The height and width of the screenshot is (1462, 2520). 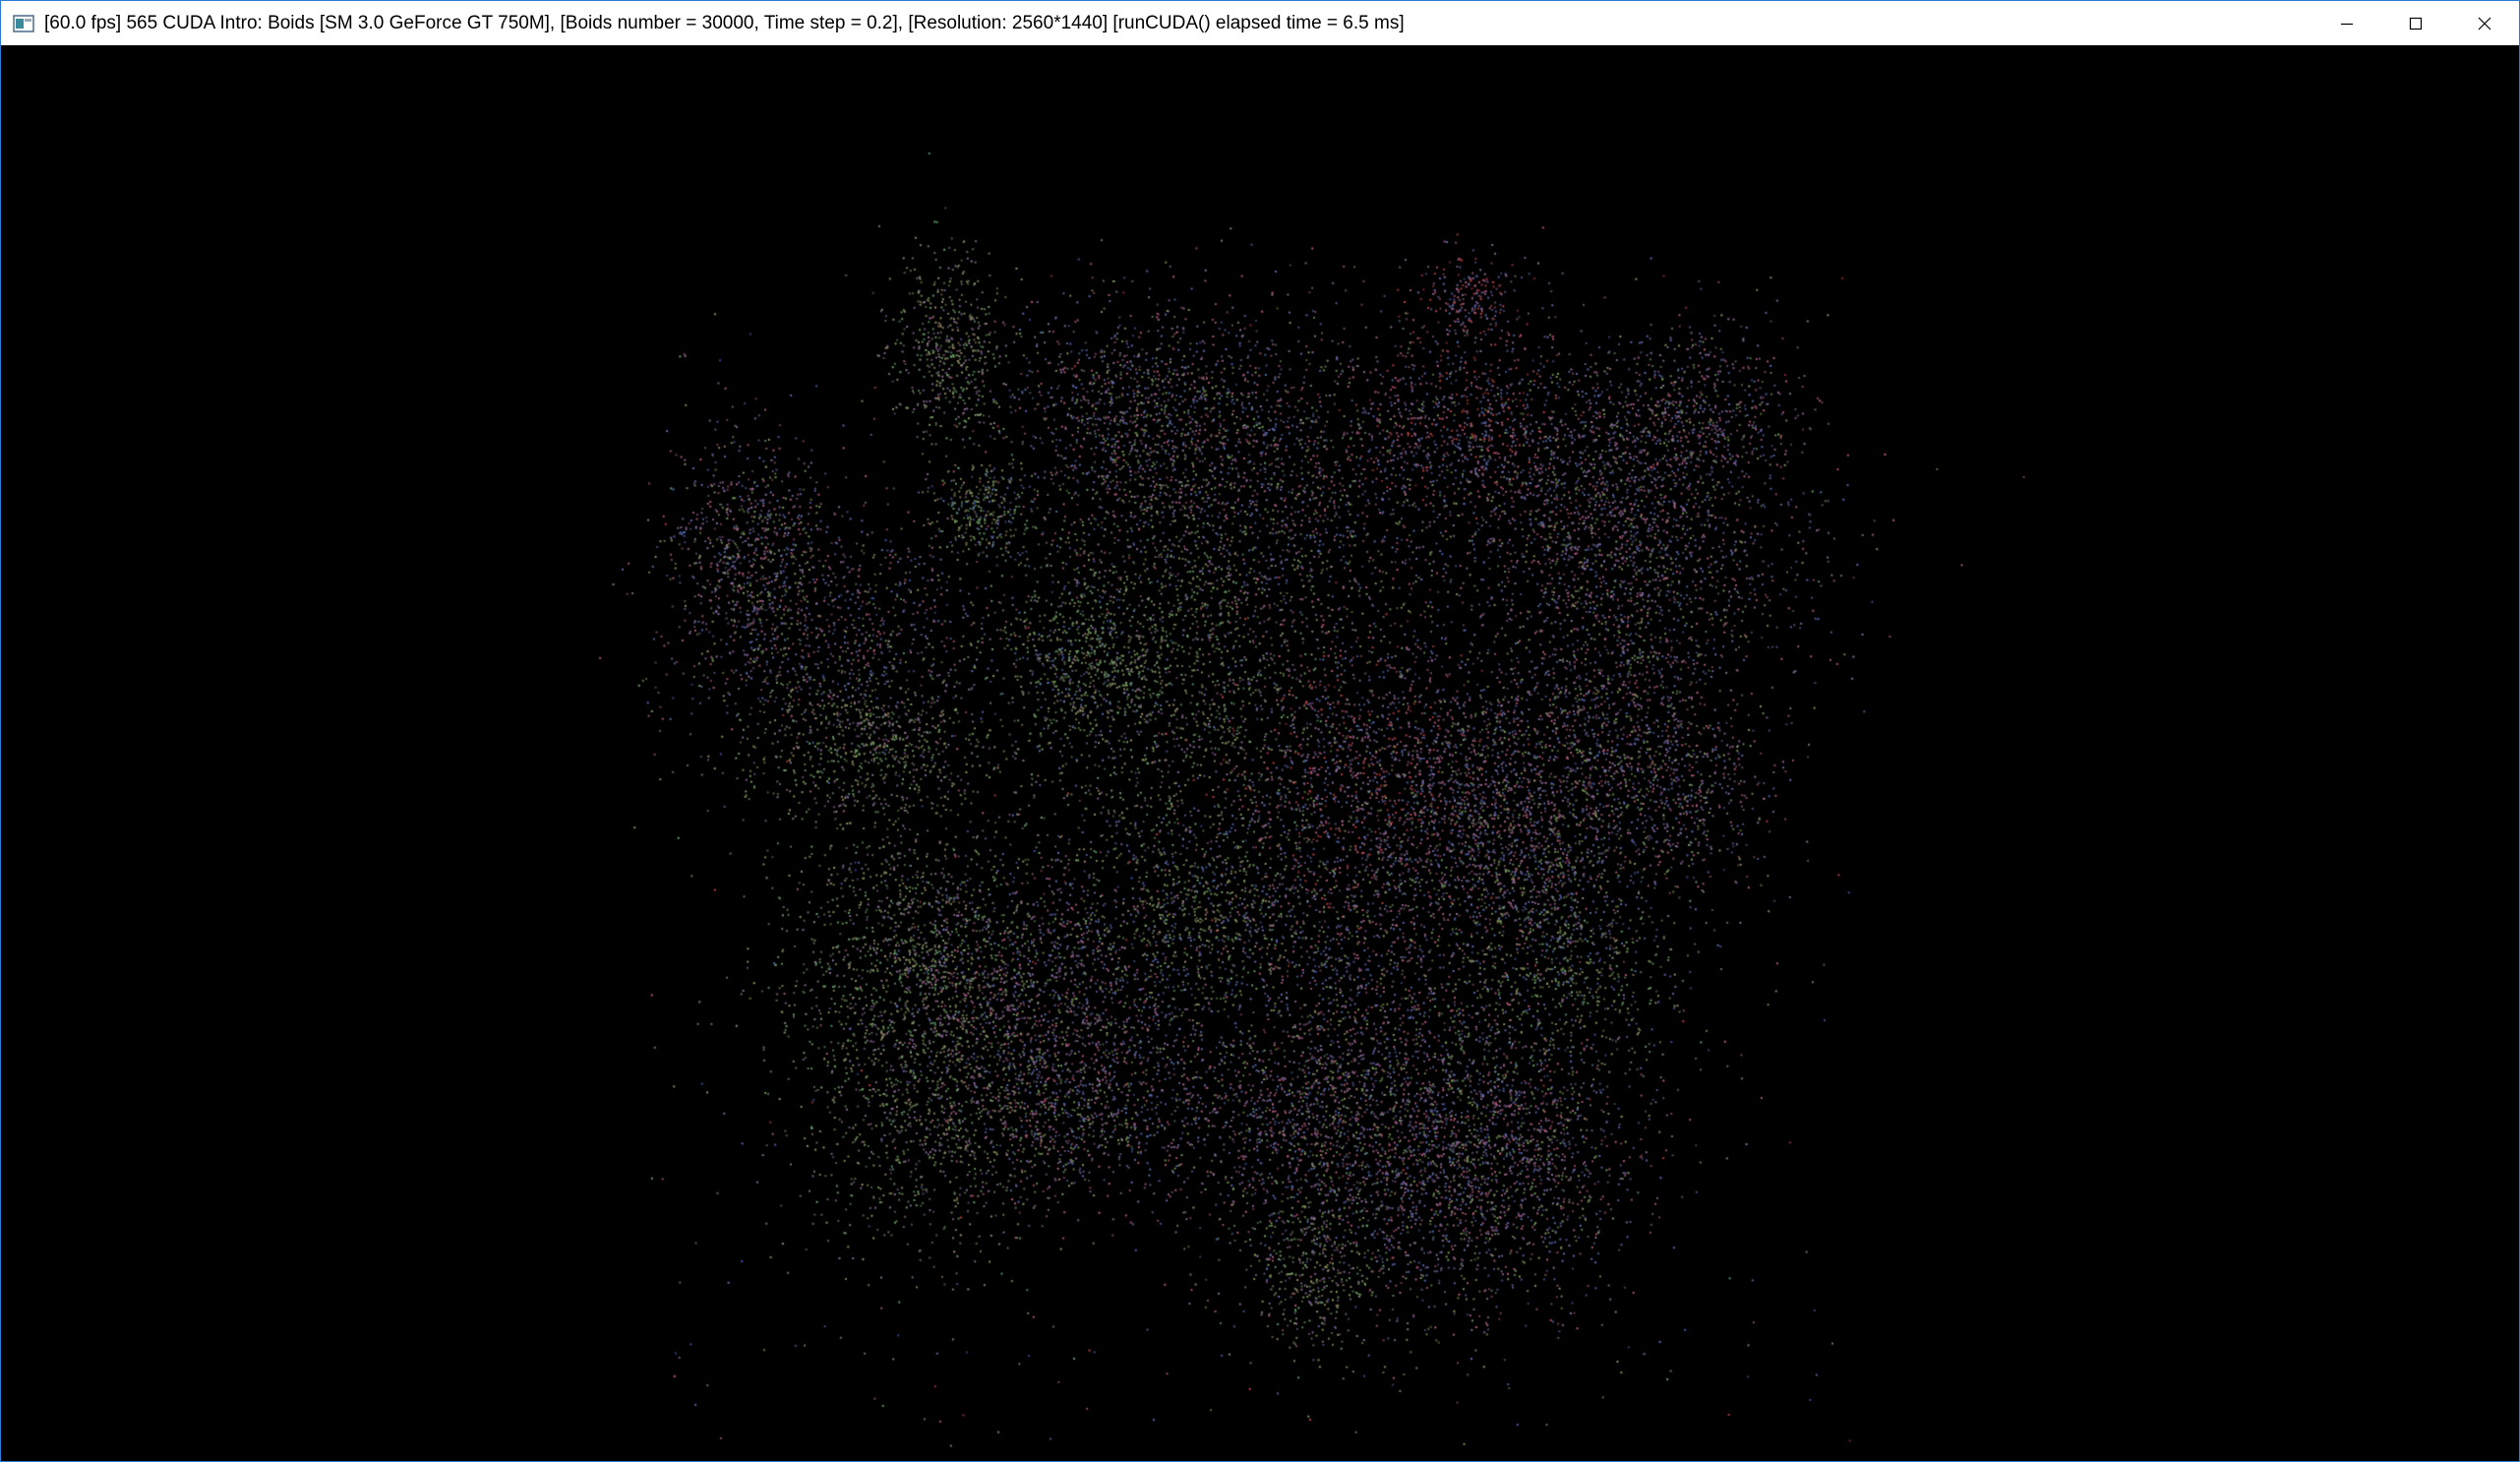 I want to click on maximize-icon, so click(x=2416, y=23).